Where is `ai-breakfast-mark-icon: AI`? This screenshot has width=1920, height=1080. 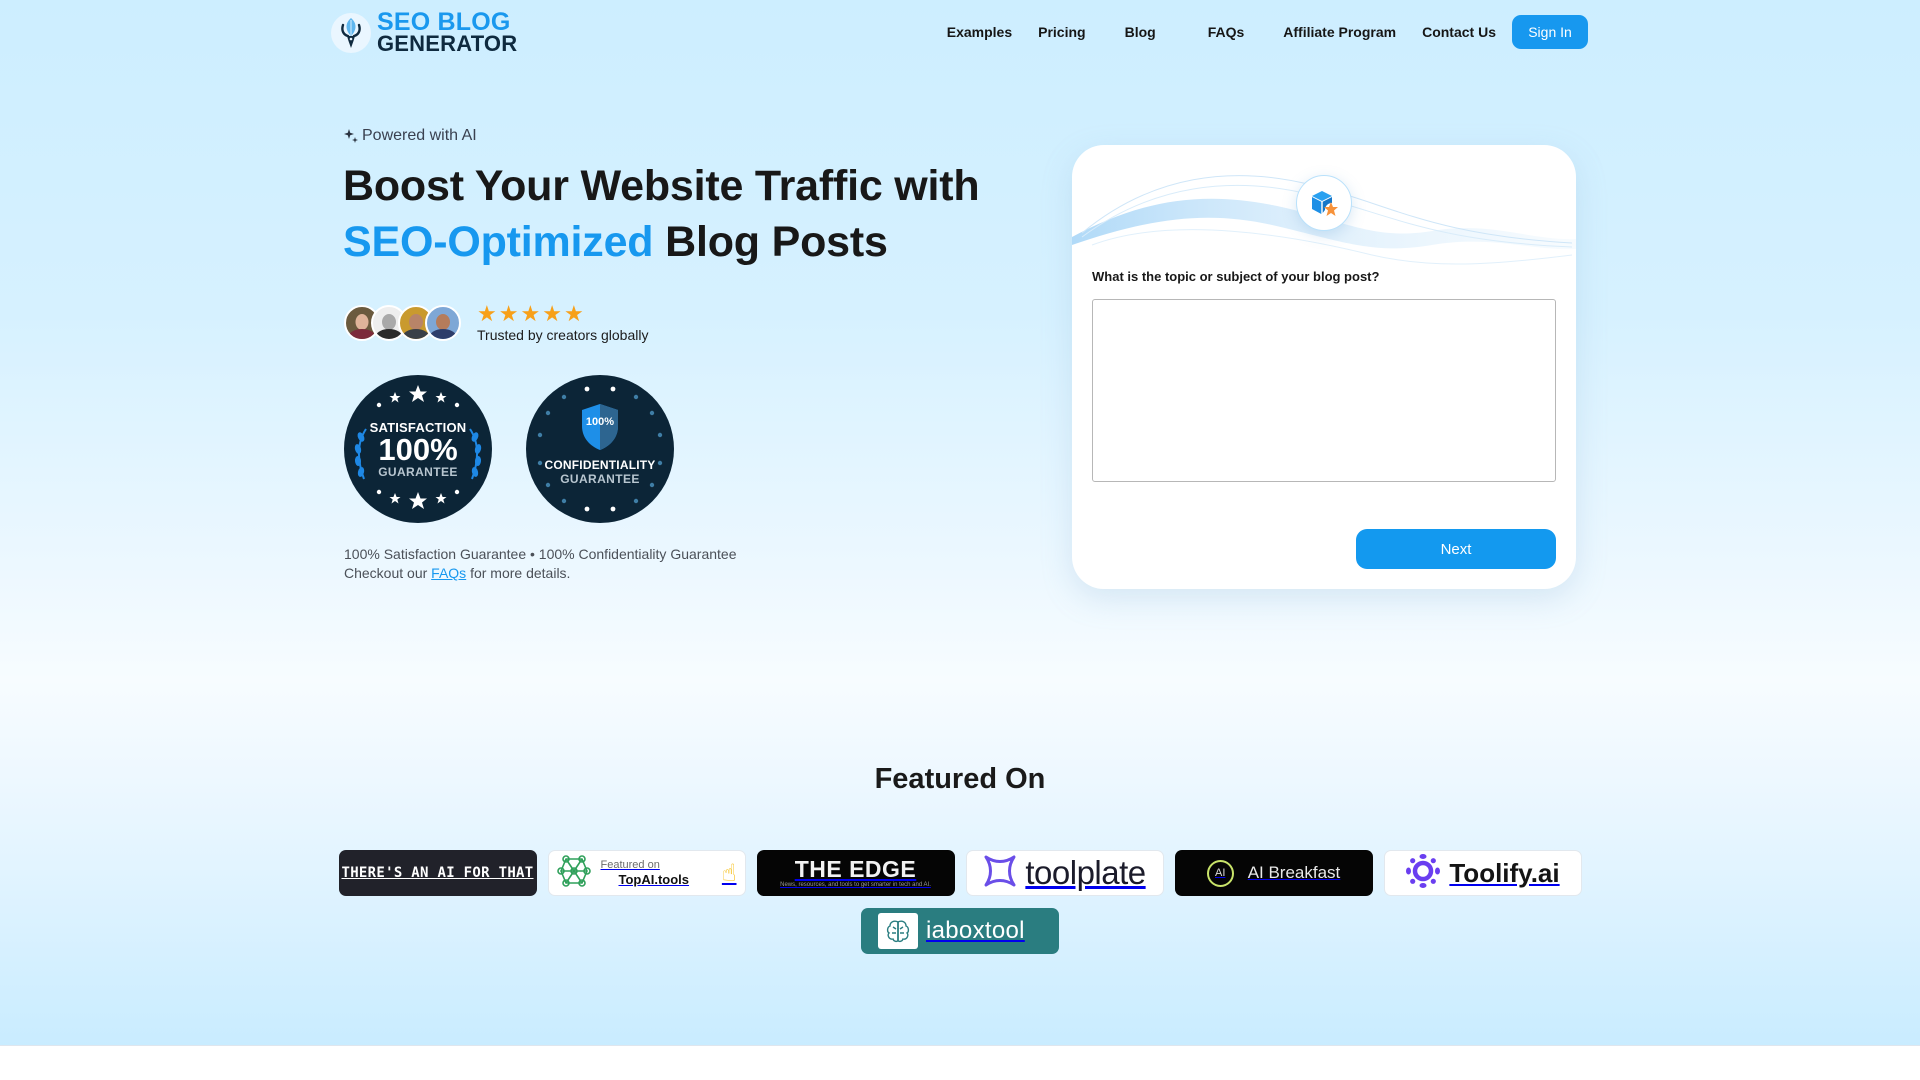 ai-breakfast-mark-icon: AI is located at coordinates (1220, 873).